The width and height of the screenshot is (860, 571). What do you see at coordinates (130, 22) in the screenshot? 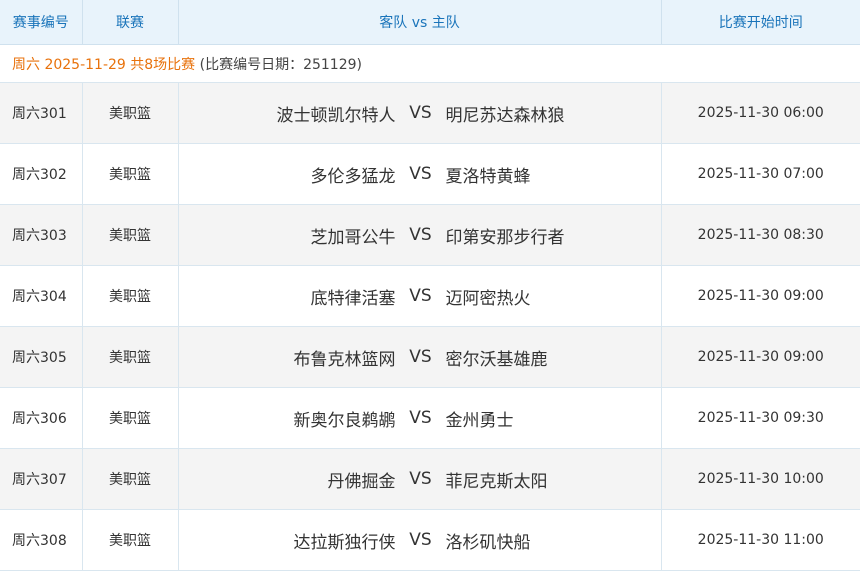
I see `header-league: 联赛` at bounding box center [130, 22].